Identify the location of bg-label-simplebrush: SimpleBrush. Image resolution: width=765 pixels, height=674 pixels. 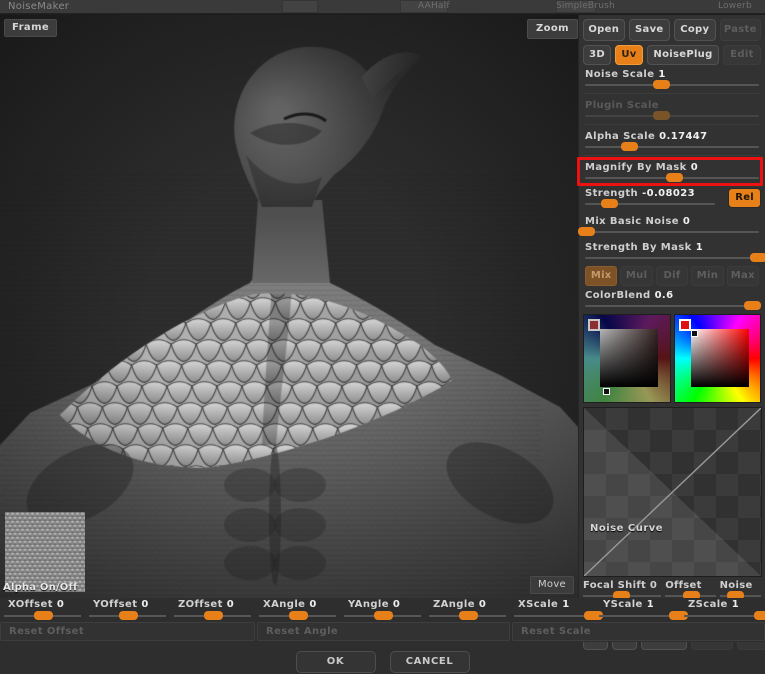
(585, 6).